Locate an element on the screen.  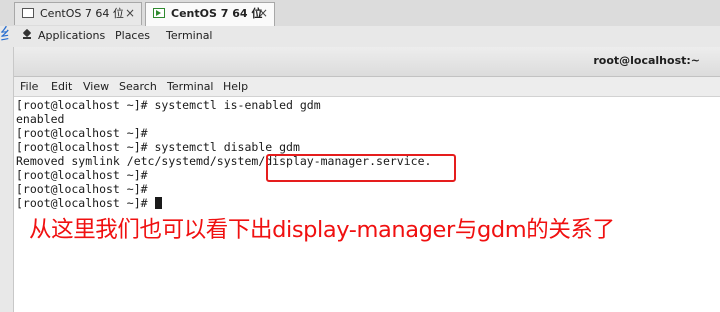
terminal-app-menu: Terminal is located at coordinates (189, 35).